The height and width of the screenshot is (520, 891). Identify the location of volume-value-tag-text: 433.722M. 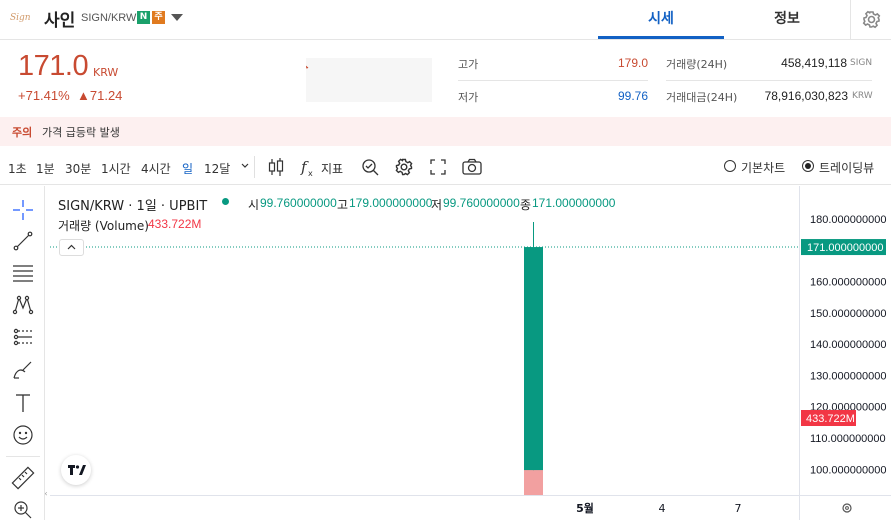
(830, 419).